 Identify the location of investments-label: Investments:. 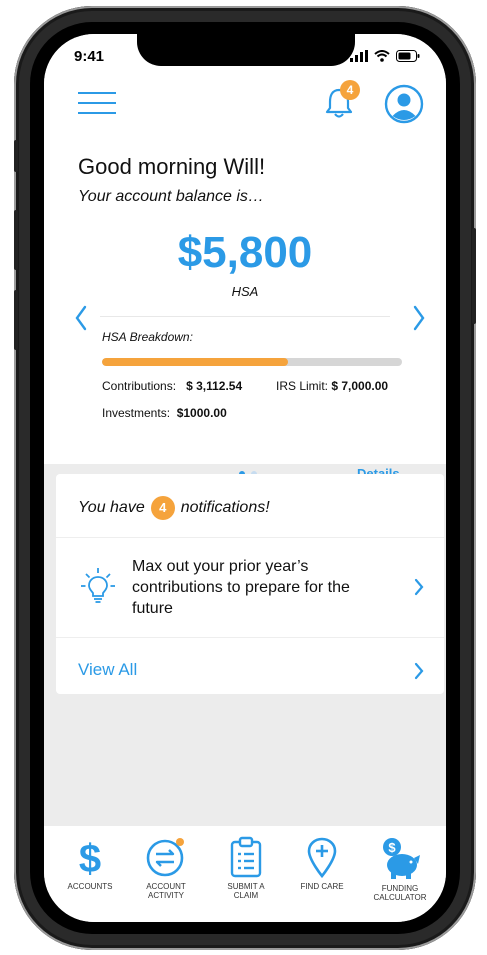
(136, 413).